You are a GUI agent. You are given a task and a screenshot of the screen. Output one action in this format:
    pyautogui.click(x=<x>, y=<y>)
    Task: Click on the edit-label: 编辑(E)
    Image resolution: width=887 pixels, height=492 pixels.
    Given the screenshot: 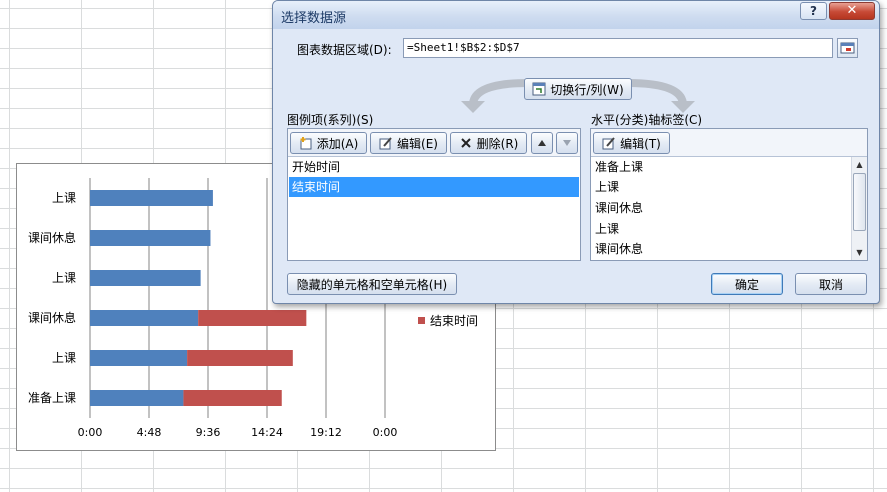 What is the action you would take?
    pyautogui.click(x=417, y=143)
    